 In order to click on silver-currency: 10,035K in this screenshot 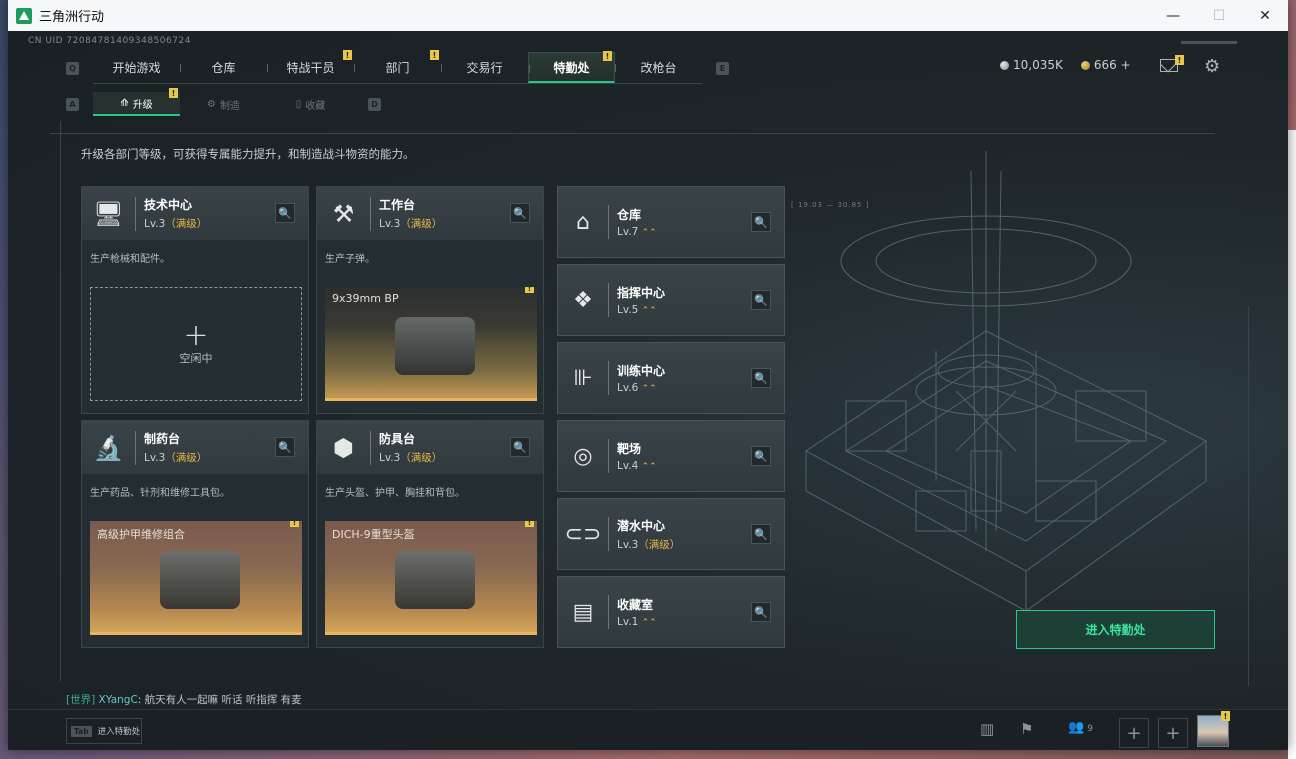, I will do `click(1031, 65)`.